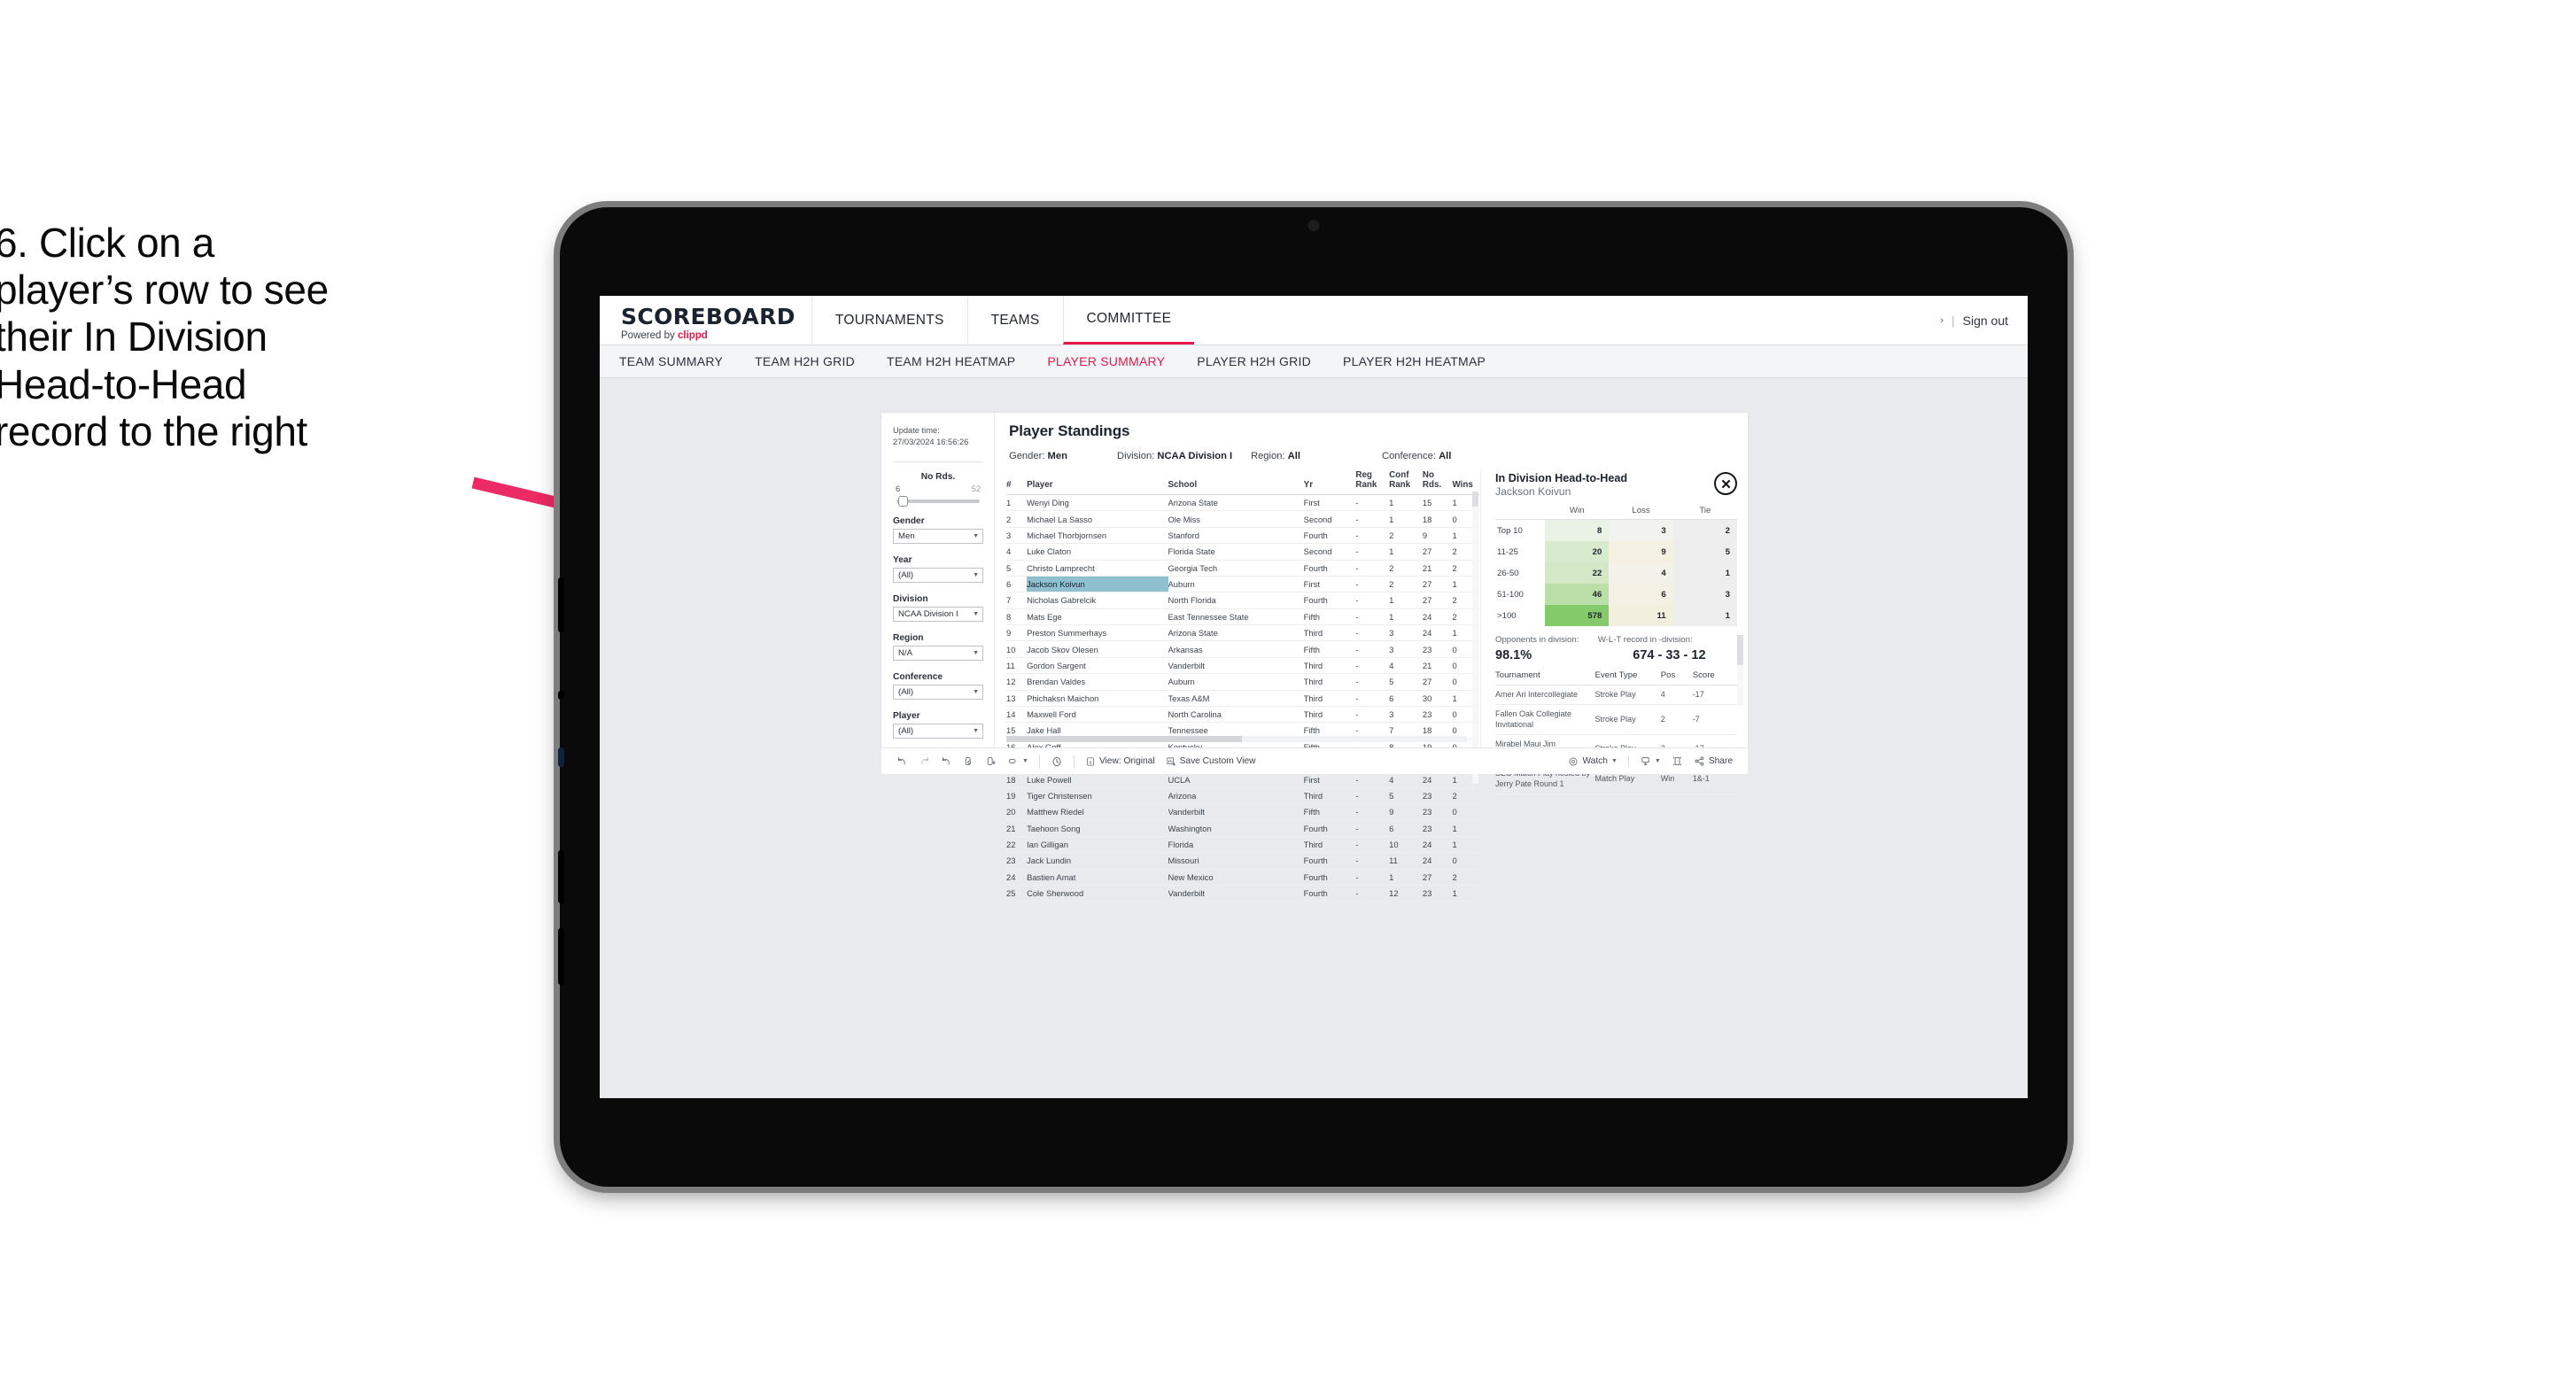 The image size is (2576, 1386). What do you see at coordinates (561, 877) in the screenshot?
I see `volume-down-button` at bounding box center [561, 877].